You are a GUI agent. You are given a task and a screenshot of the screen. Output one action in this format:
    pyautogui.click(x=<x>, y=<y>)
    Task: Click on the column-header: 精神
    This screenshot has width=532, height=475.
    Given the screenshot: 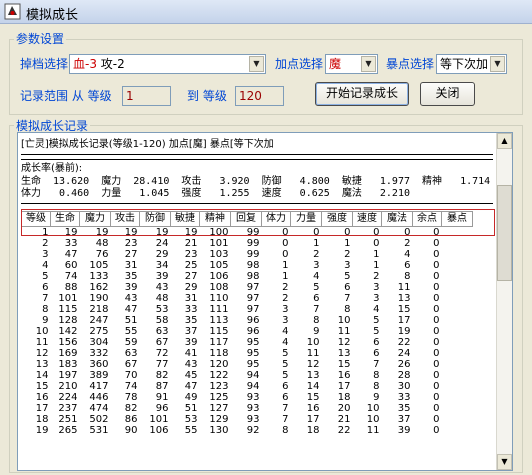 What is the action you would take?
    pyautogui.click(x=215, y=219)
    